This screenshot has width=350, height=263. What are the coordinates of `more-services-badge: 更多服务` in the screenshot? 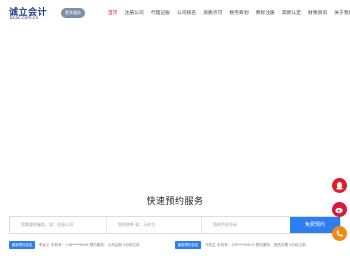 It's located at (73, 13).